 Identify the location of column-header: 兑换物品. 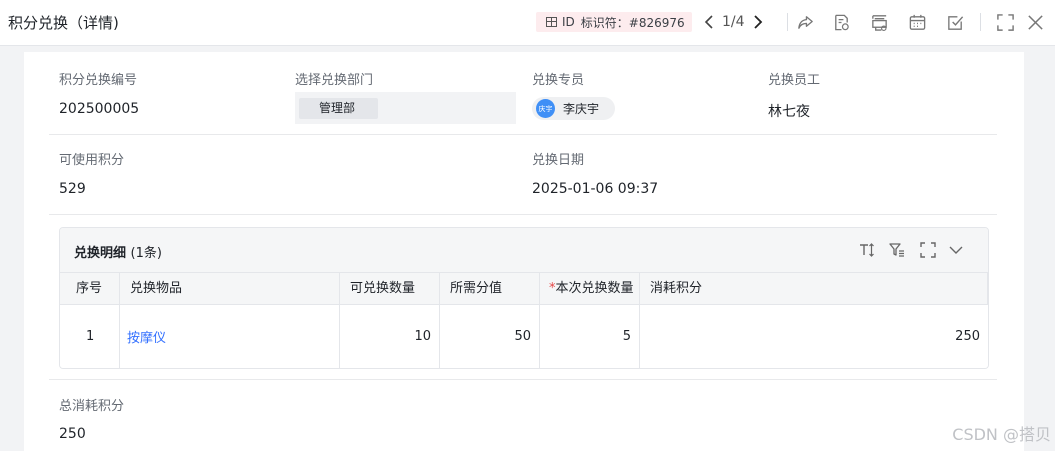
(230, 288).